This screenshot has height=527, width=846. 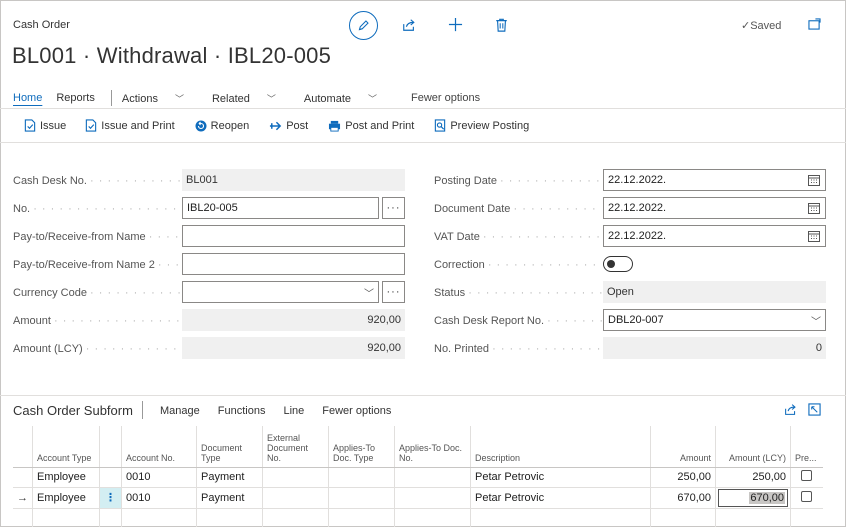 What do you see at coordinates (251, 98) in the screenshot?
I see `tab-related: Related ﹀` at bounding box center [251, 98].